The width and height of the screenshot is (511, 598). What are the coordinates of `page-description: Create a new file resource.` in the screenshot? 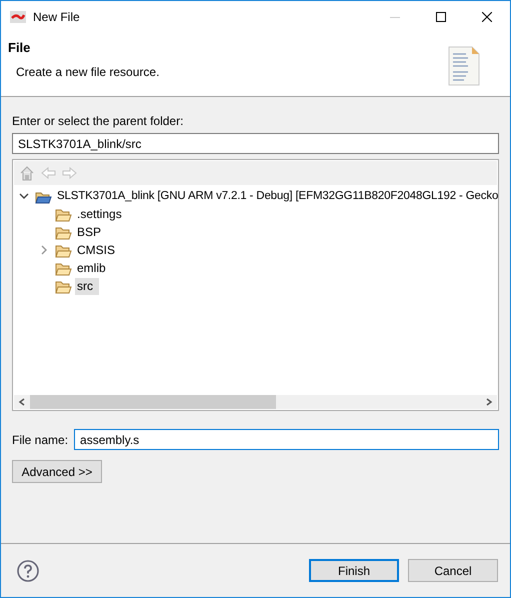 It's located at (88, 72).